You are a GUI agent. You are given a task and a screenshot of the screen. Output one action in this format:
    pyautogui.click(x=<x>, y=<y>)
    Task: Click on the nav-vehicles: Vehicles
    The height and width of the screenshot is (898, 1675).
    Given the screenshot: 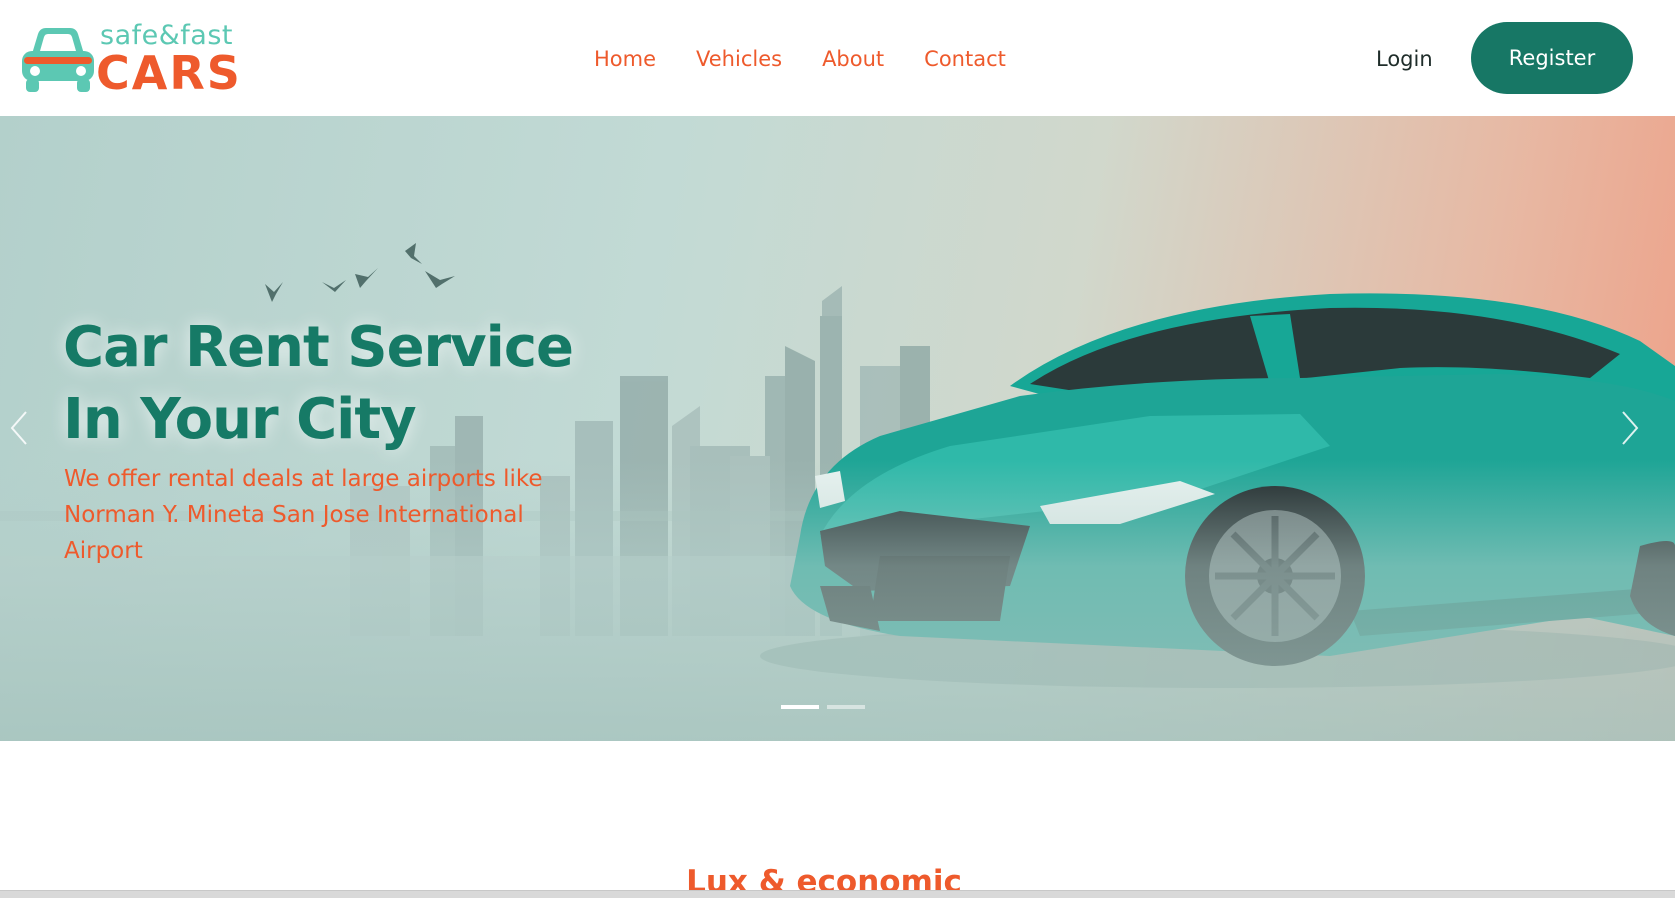 What is the action you would take?
    pyautogui.click(x=739, y=59)
    